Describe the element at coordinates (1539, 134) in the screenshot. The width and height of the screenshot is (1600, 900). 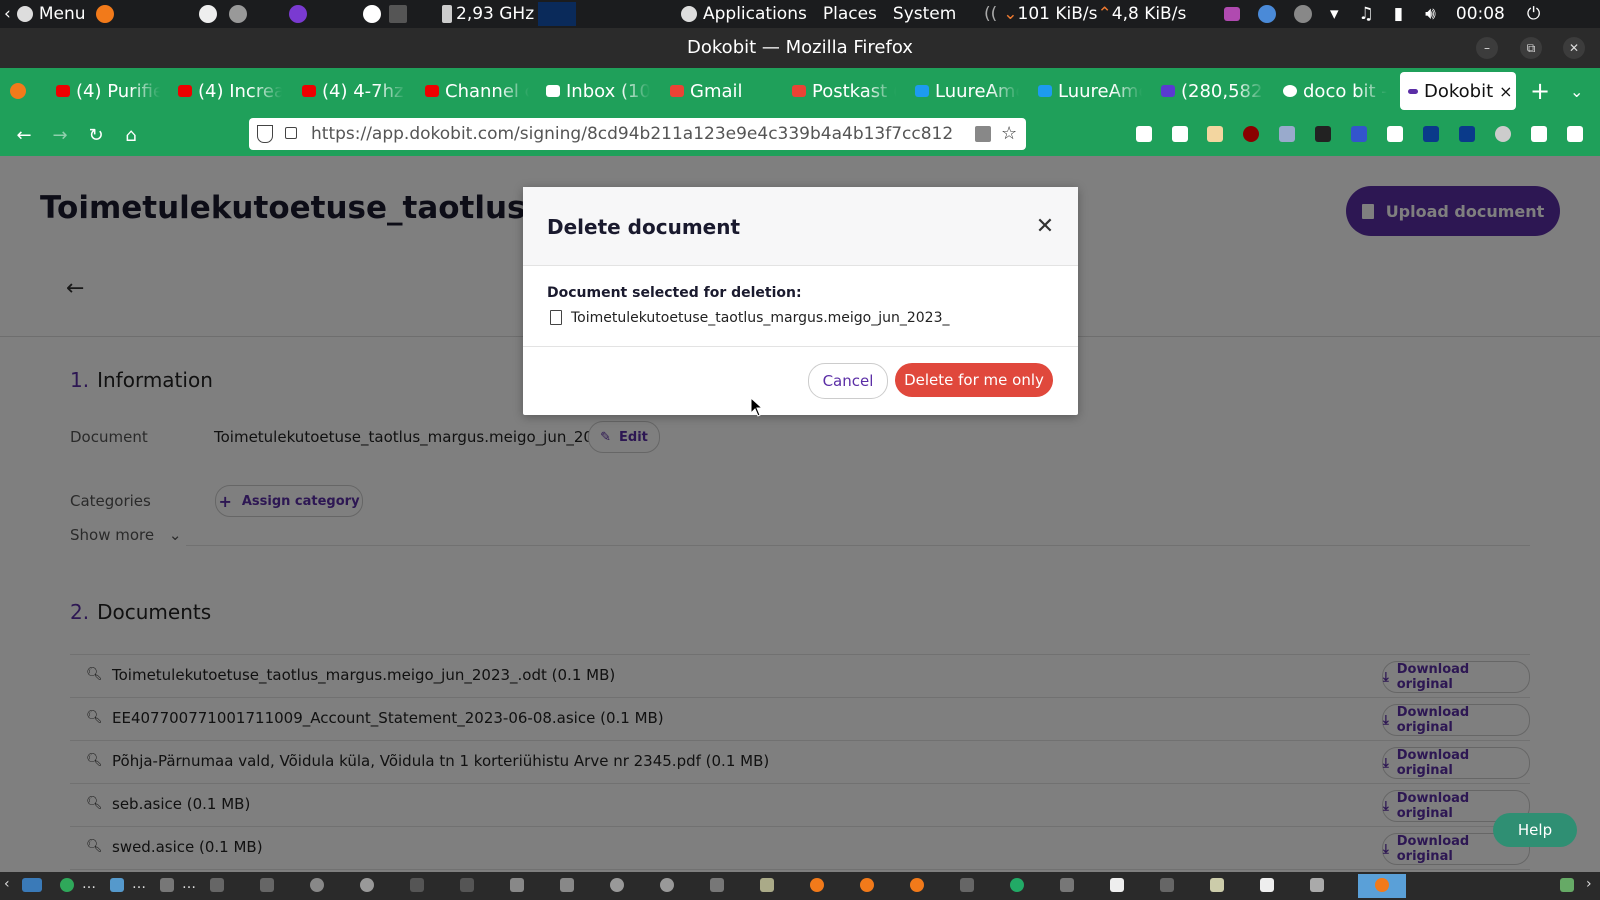
I see `extensions-puzzle-icon` at that location.